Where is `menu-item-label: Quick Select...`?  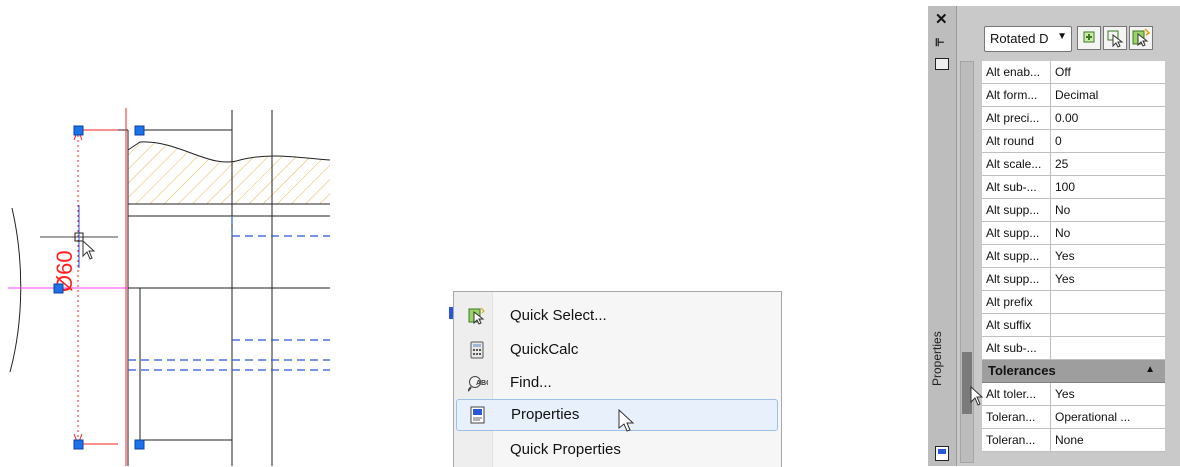
menu-item-label: Quick Select... is located at coordinates (558, 315).